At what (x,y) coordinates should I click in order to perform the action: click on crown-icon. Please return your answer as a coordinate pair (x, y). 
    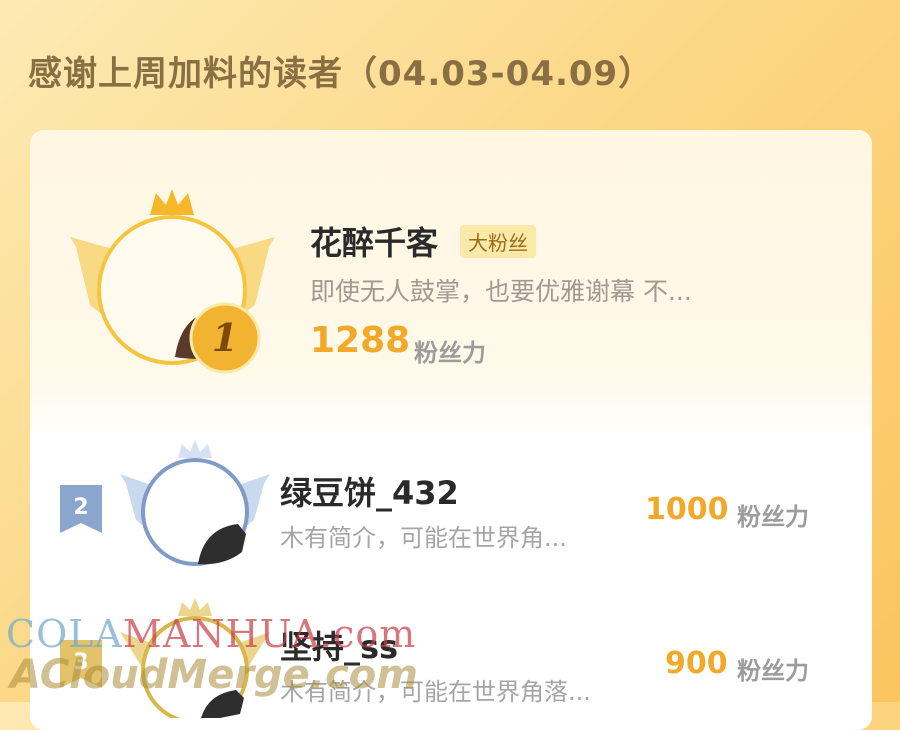
    Looking at the image, I should click on (172, 202).